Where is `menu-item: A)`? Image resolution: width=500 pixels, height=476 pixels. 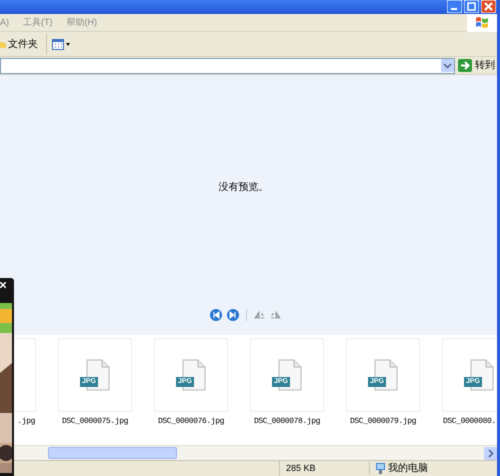 menu-item: A) is located at coordinates (4, 23).